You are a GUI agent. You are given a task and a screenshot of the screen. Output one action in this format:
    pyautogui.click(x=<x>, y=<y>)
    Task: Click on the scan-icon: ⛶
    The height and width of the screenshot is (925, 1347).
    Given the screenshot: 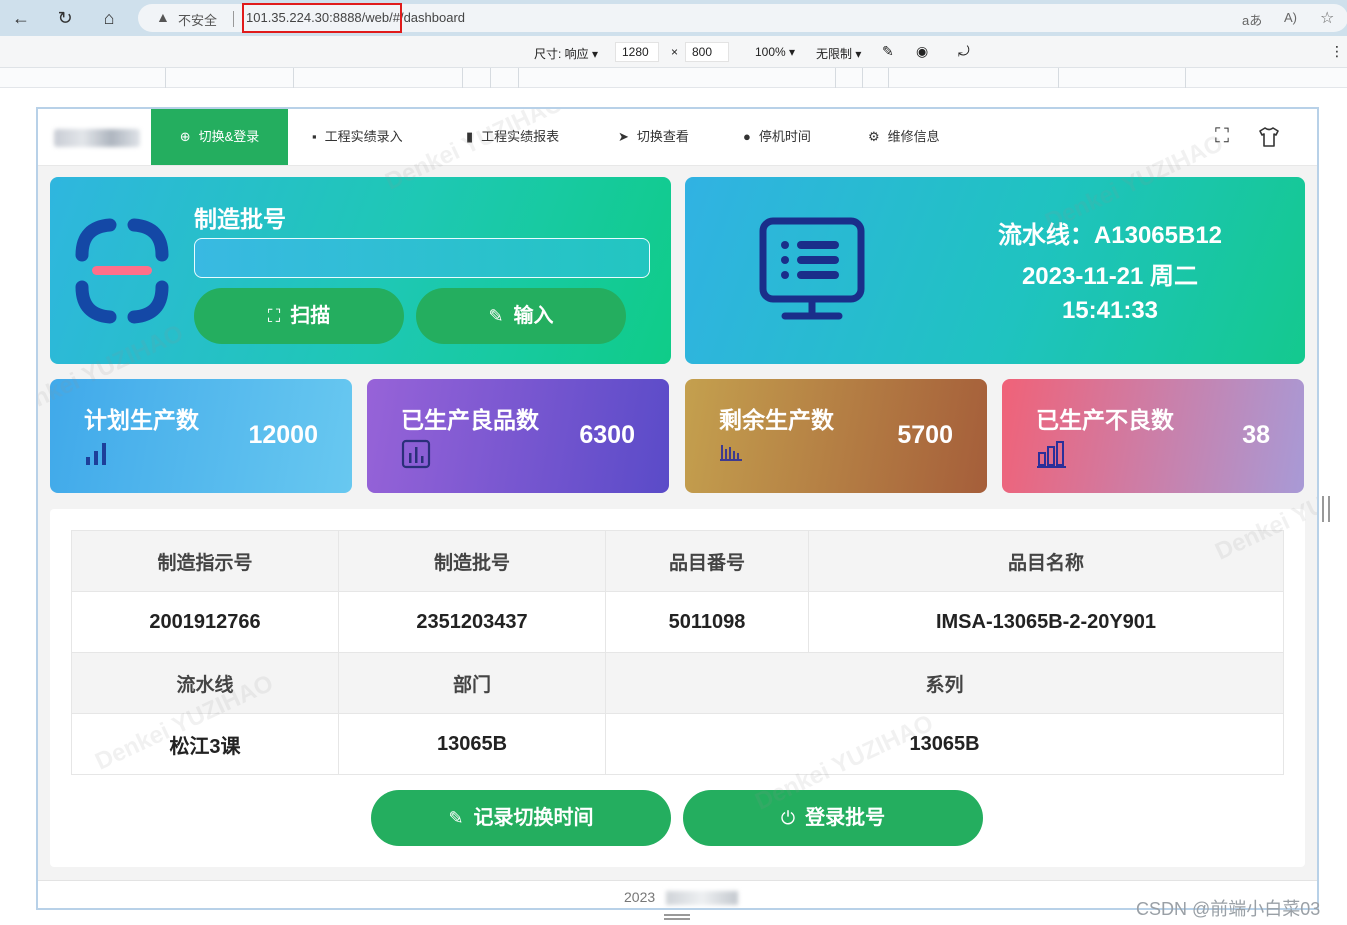 What is the action you would take?
    pyautogui.click(x=274, y=316)
    